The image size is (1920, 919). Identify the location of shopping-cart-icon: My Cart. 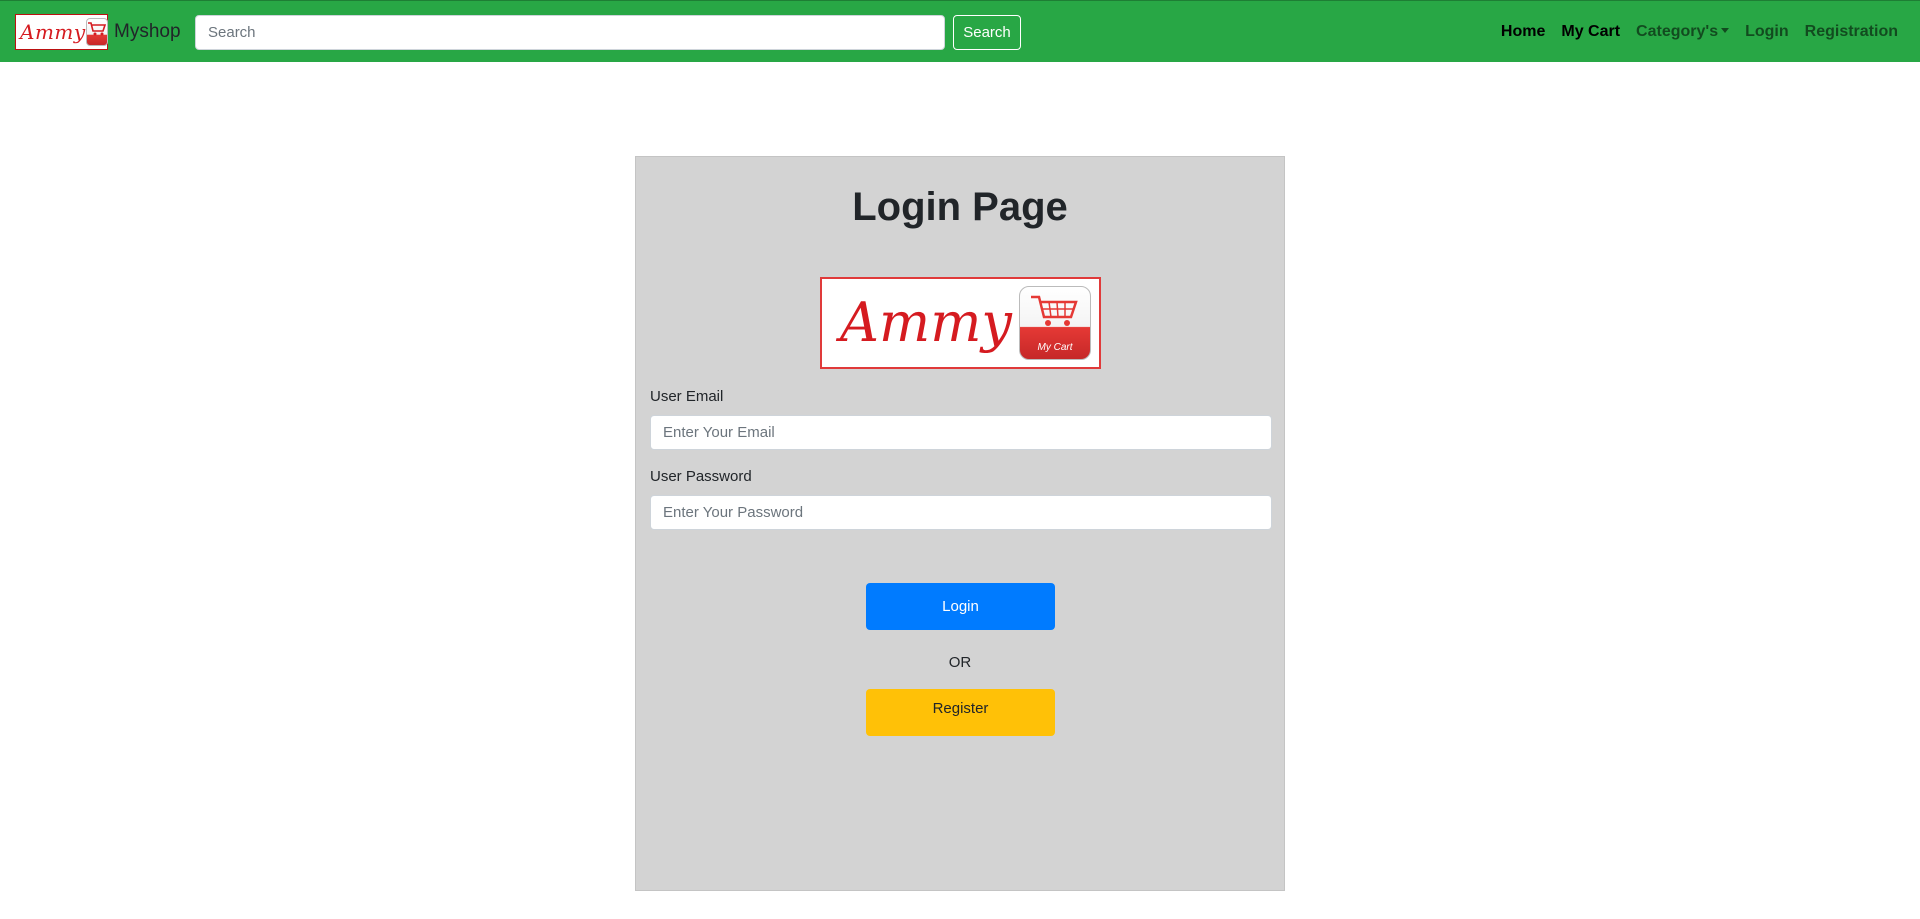
(1055, 323).